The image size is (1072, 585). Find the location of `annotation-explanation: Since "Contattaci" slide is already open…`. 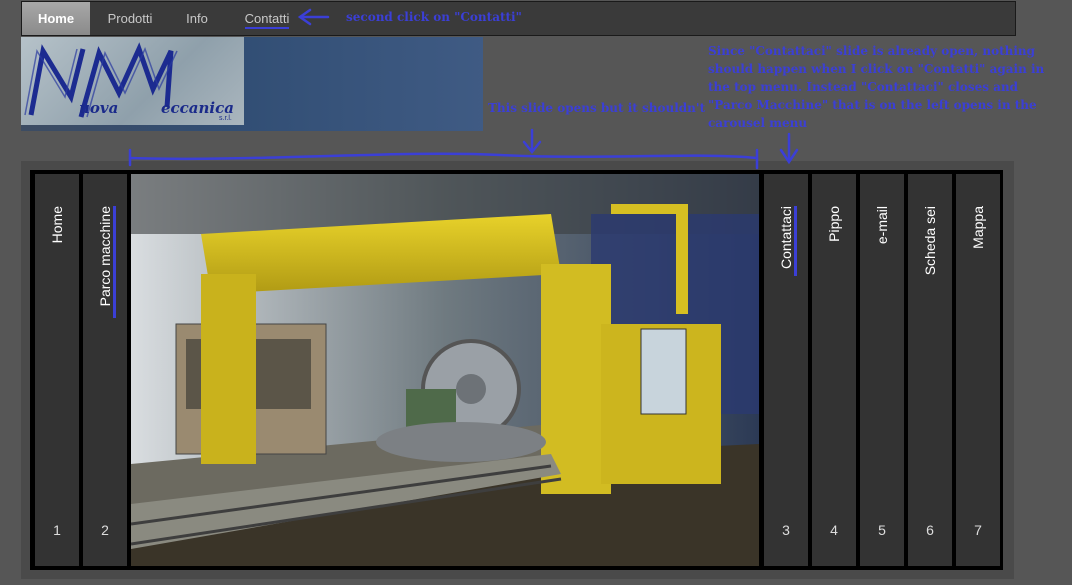

annotation-explanation: Since "Contattaci" slide is already open… is located at coordinates (876, 87).